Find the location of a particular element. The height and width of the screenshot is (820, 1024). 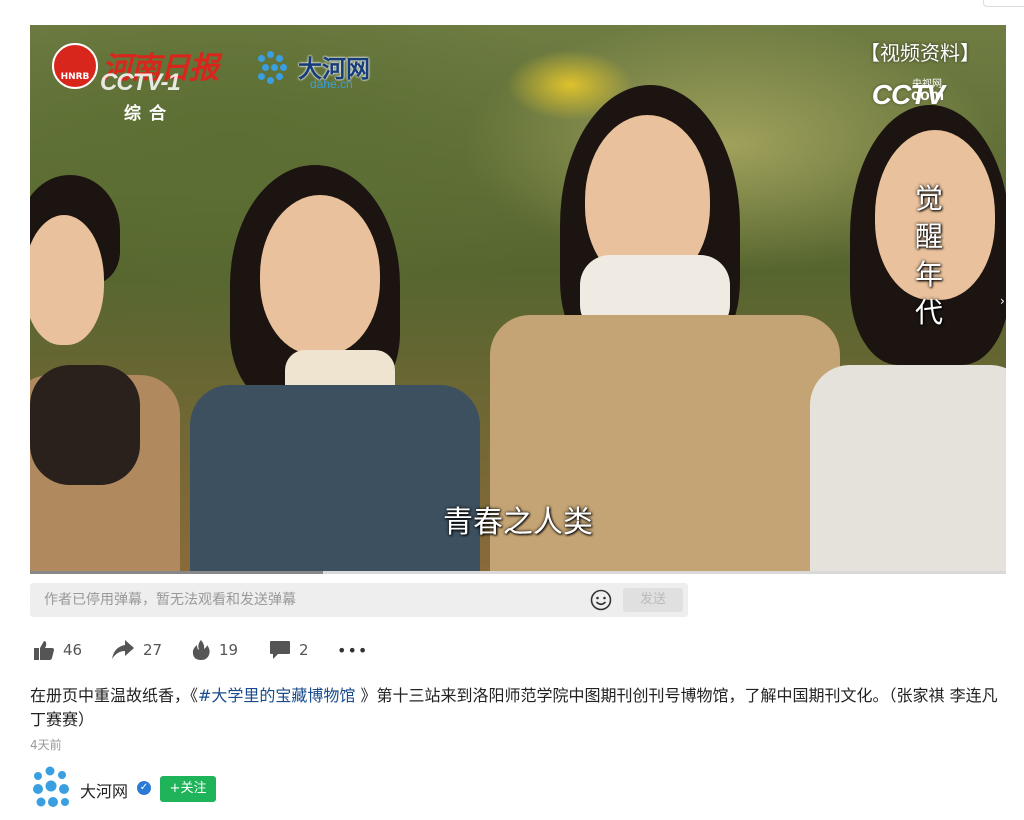

danmaku-bar: 作者已停用弹幕，暂无法观看和发送弹幕 发送 is located at coordinates (359, 600).